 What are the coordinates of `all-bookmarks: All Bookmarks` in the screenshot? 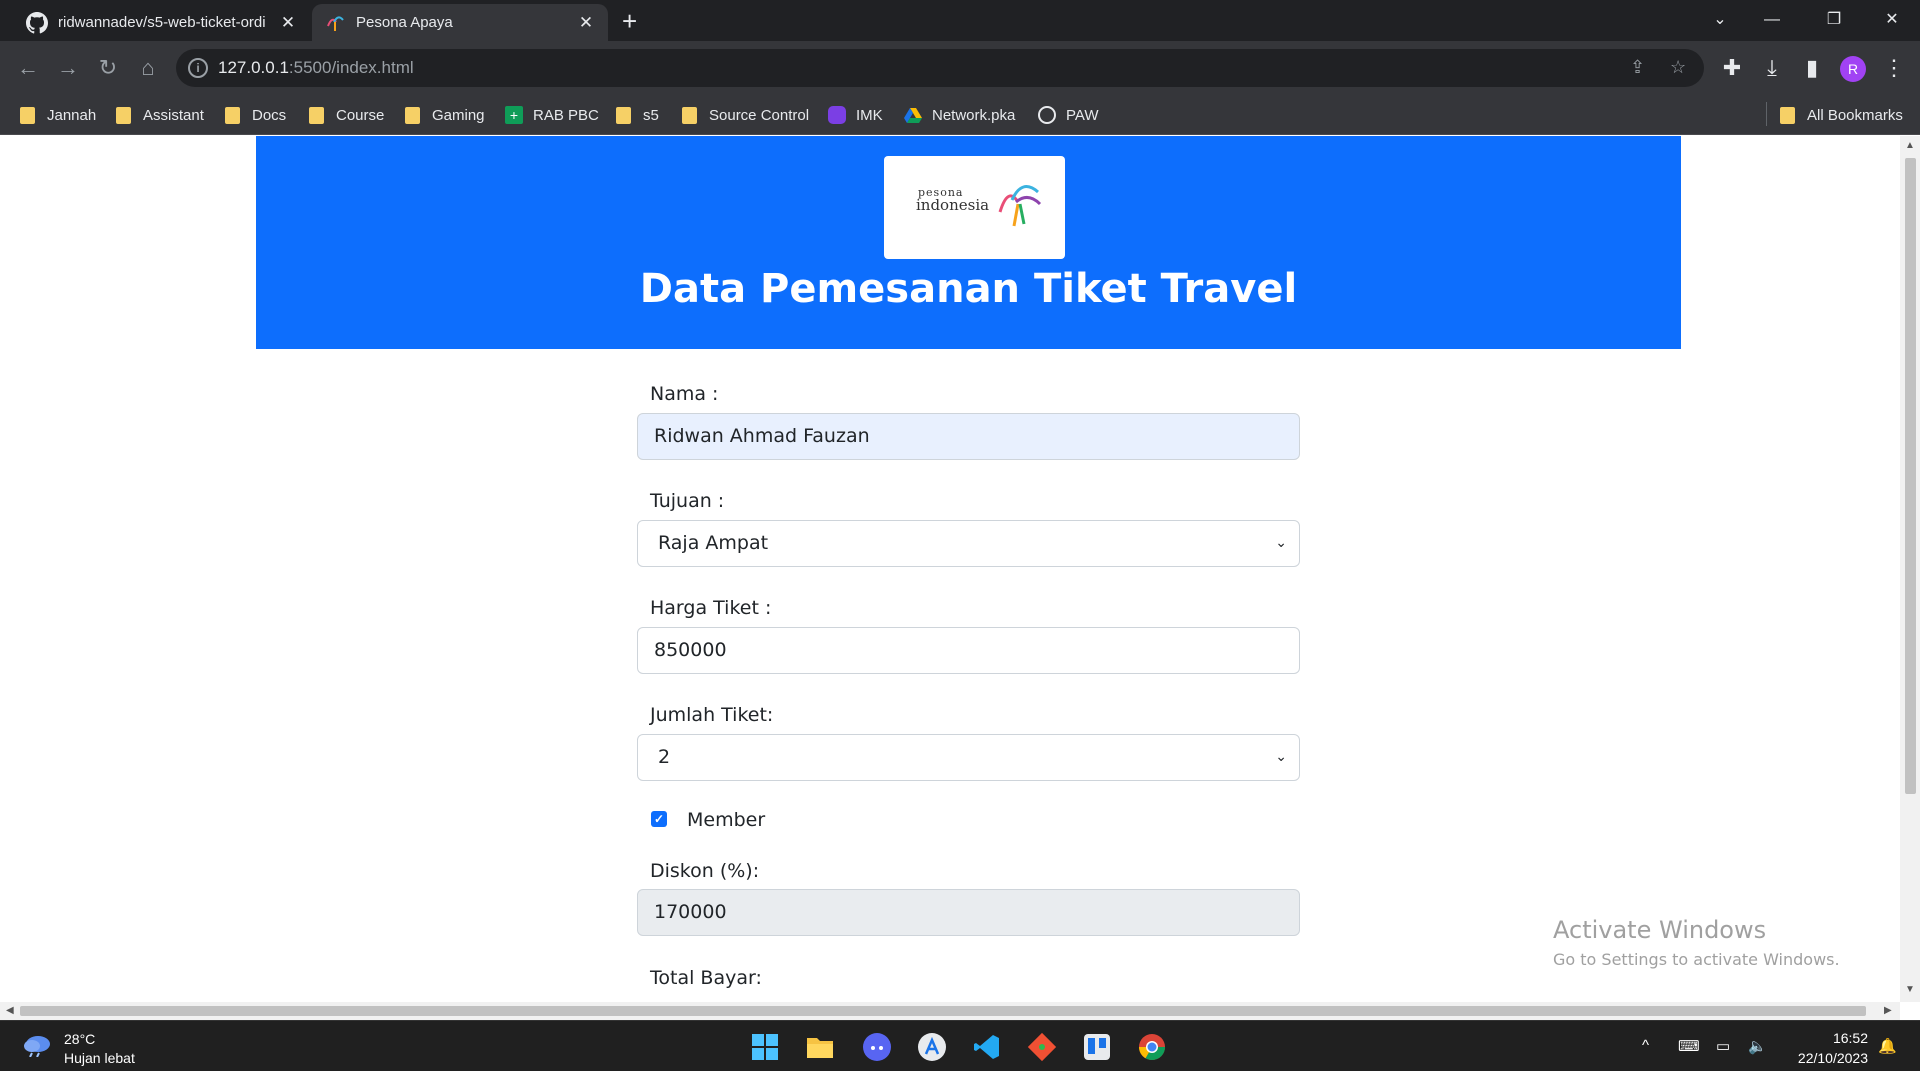 It's located at (1841, 115).